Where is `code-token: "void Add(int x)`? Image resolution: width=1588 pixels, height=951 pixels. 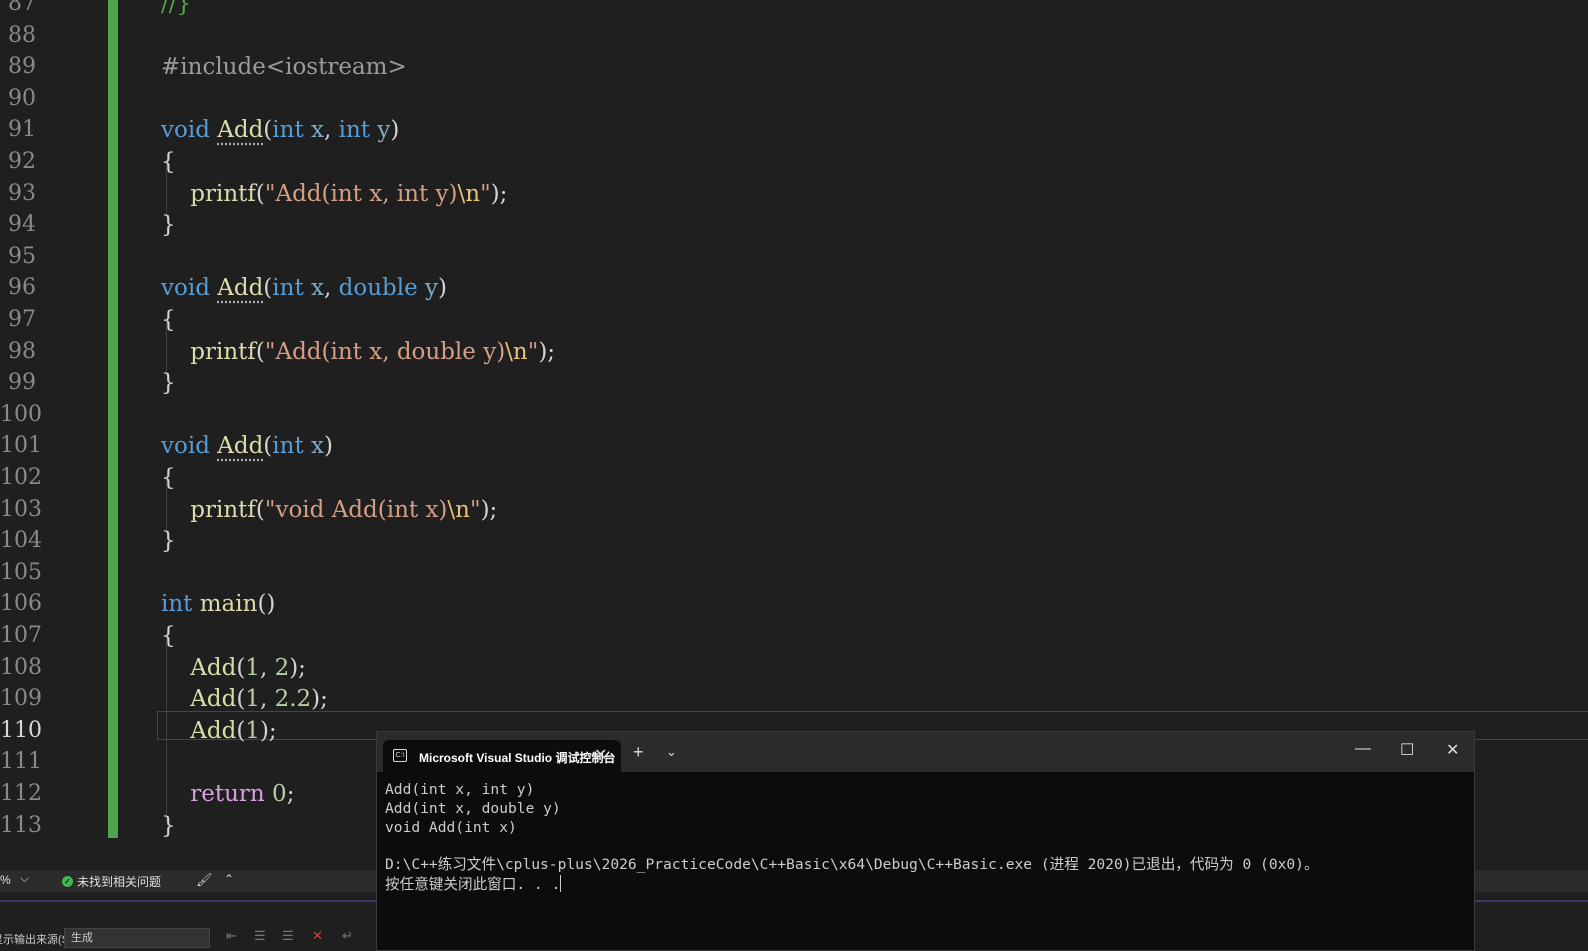
code-token: "void Add(int x) is located at coordinates (356, 509).